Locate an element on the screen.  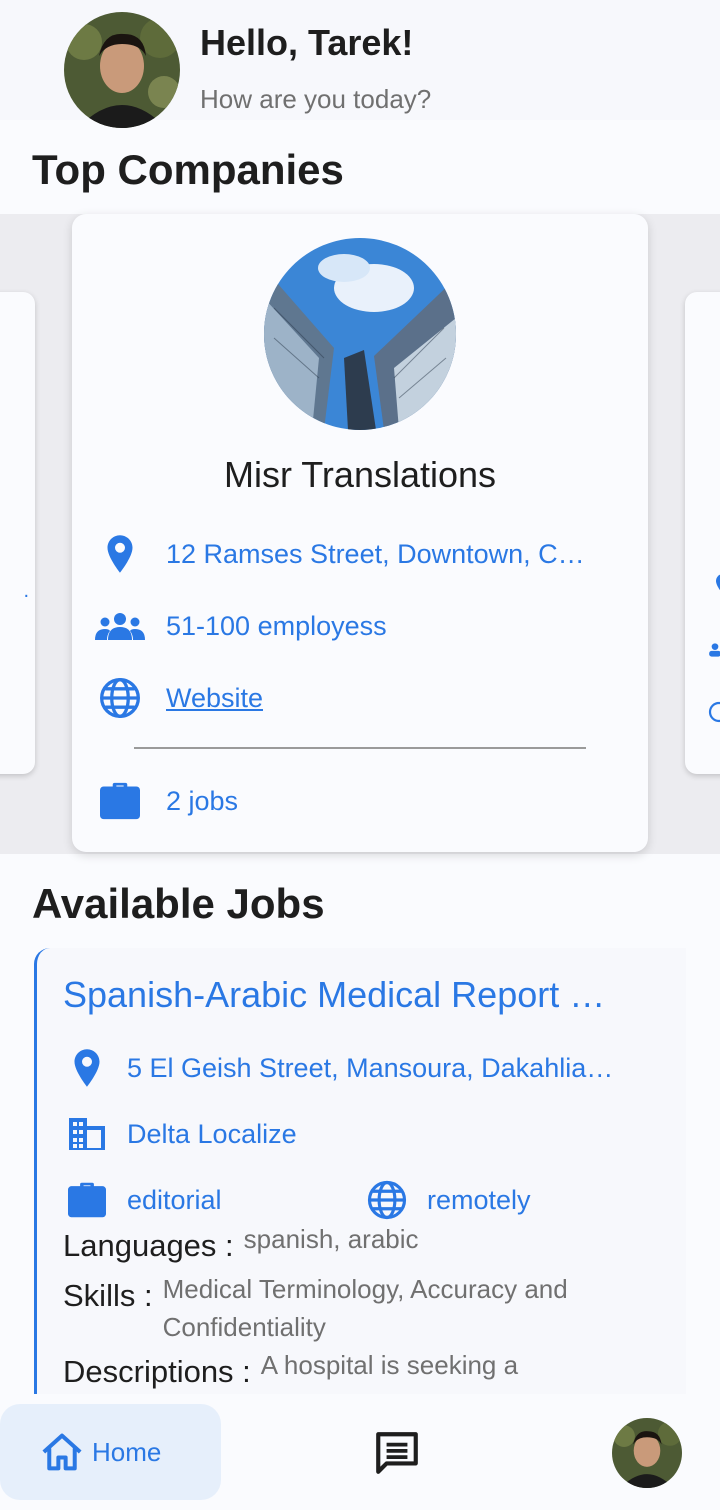
nav-profile-avatar is located at coordinates (647, 1453).